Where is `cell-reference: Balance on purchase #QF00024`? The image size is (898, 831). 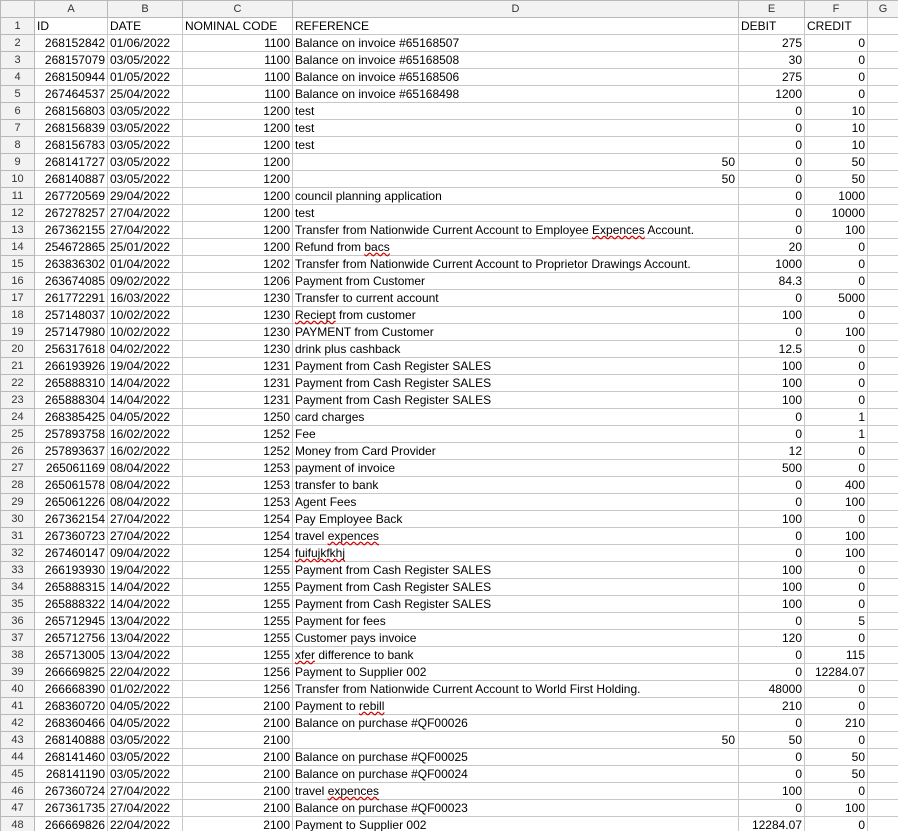
cell-reference: Balance on purchase #QF00024 is located at coordinates (515, 774).